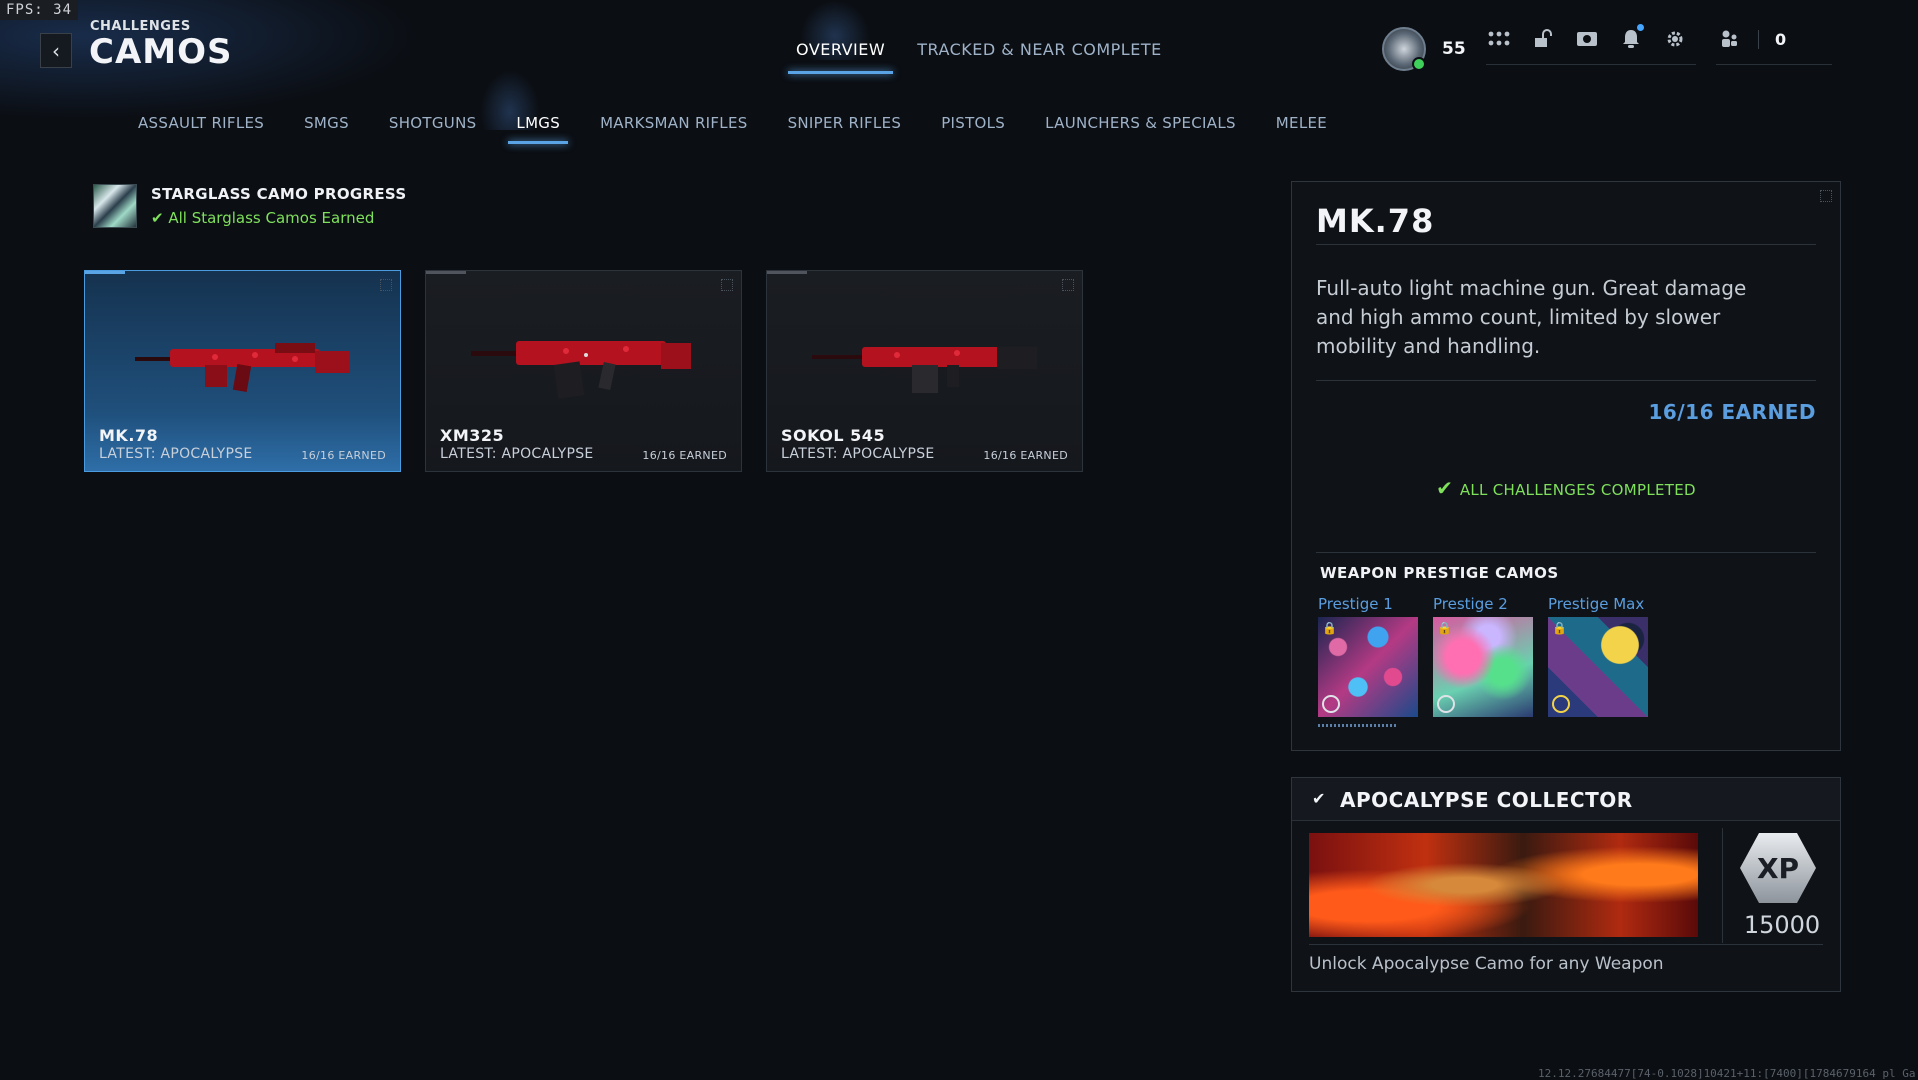  What do you see at coordinates (1503, 885) in the screenshot?
I see `apocalypse-camo-artwork` at bounding box center [1503, 885].